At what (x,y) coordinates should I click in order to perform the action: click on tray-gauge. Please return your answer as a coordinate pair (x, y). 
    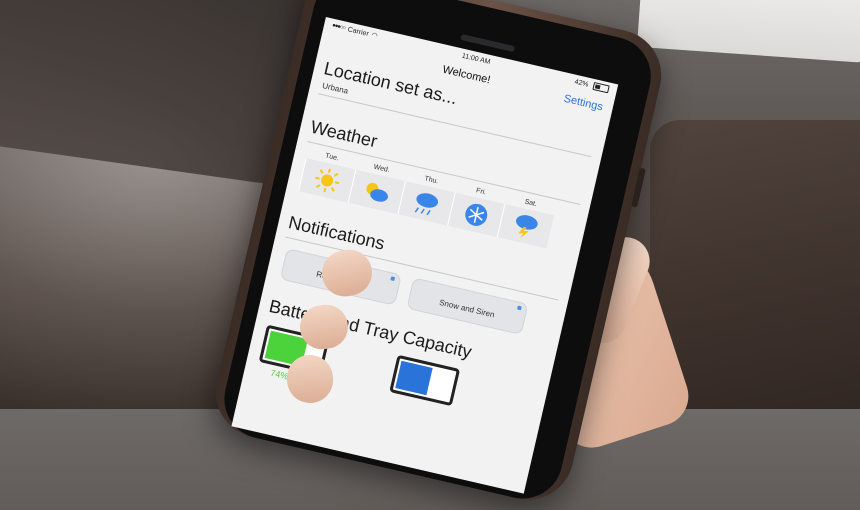
    Looking at the image, I should click on (425, 380).